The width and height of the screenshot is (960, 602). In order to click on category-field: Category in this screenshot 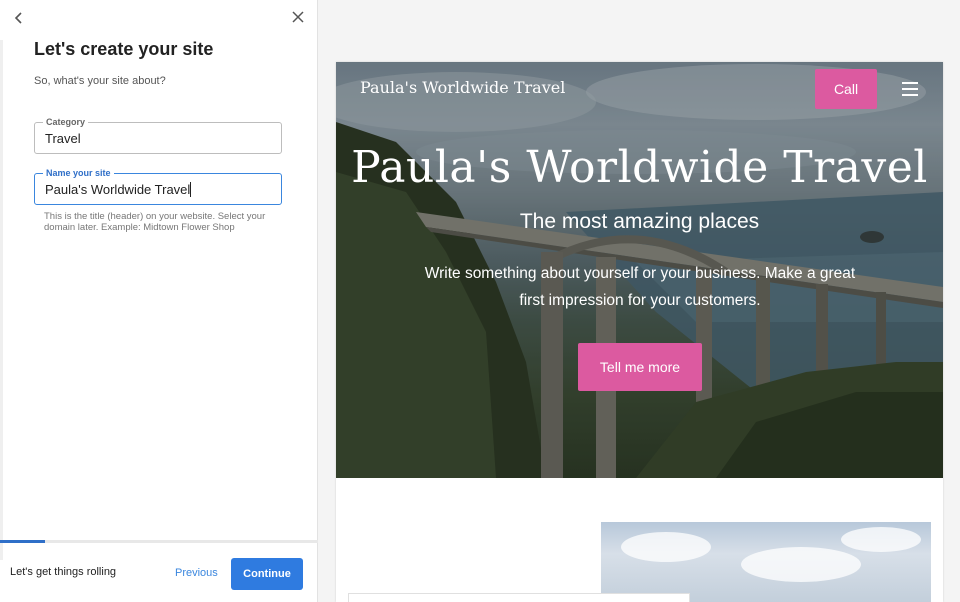, I will do `click(158, 134)`.